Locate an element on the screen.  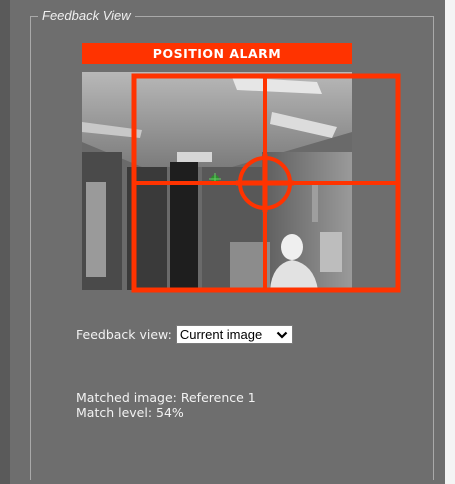
feedback-view-label: Feedback view: is located at coordinates (124, 334).